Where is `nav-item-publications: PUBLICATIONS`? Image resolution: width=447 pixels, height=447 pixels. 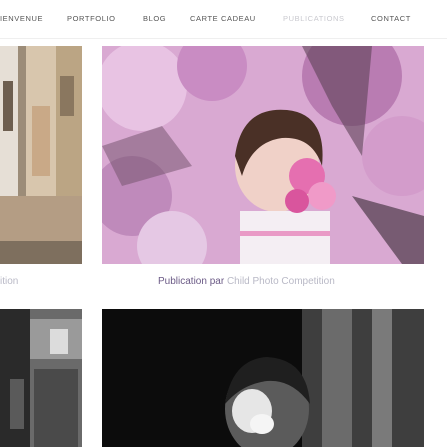
nav-item-publications: PUBLICATIONS is located at coordinates (314, 18).